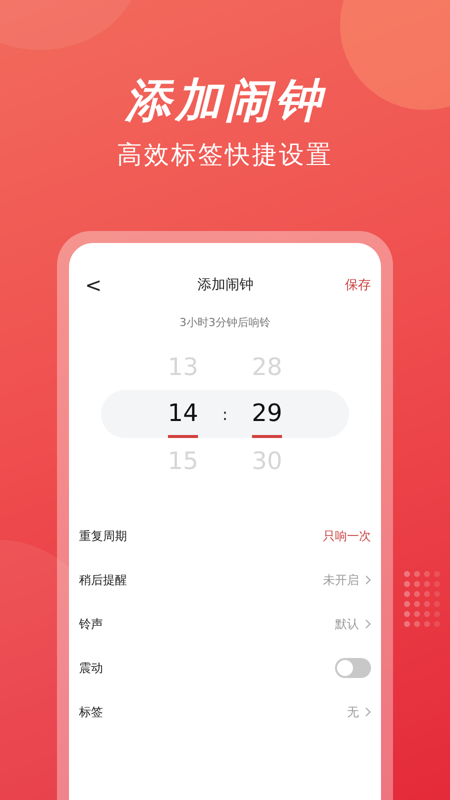 The image size is (450, 800). Describe the element at coordinates (91, 712) in the screenshot. I see `setting-label: 标签` at that location.